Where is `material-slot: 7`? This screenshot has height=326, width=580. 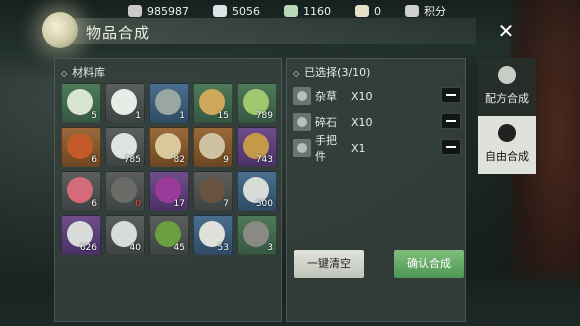 material-slot: 7 is located at coordinates (213, 191).